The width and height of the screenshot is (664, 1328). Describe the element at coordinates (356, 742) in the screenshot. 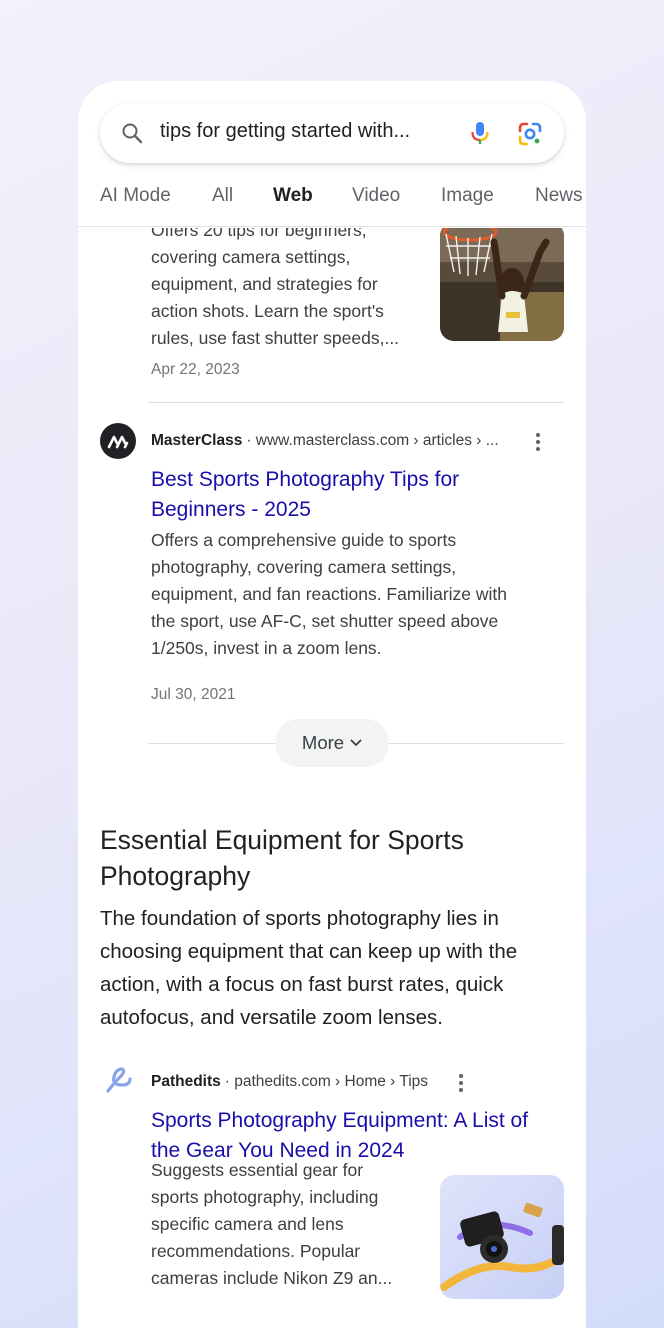

I see `chevron-down-icon` at that location.